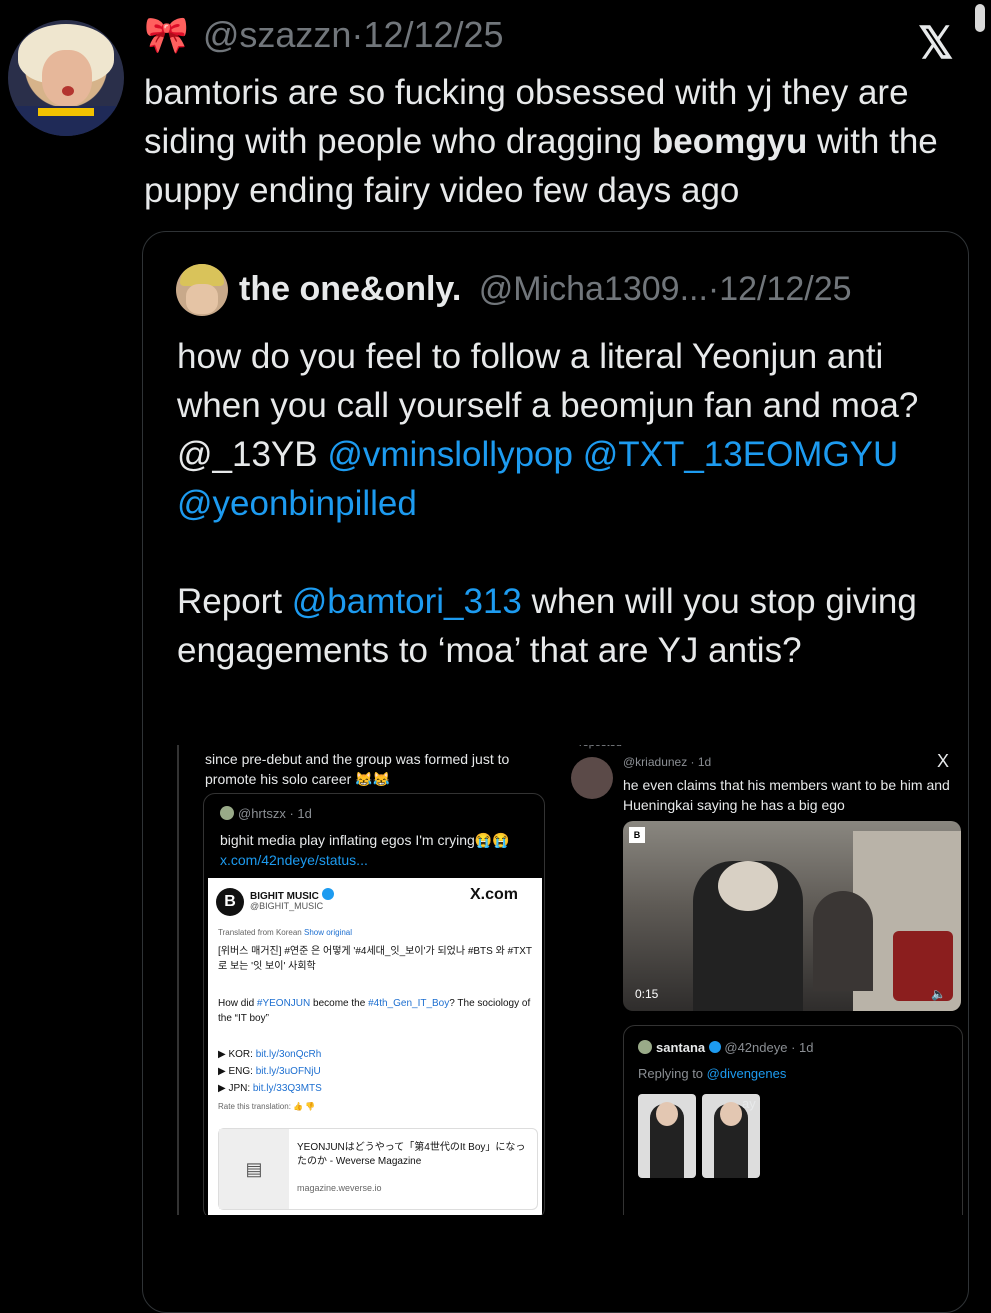 This screenshot has height=1313, width=991. I want to click on bighit-handle: @BIGHIT_MUSIC, so click(287, 906).